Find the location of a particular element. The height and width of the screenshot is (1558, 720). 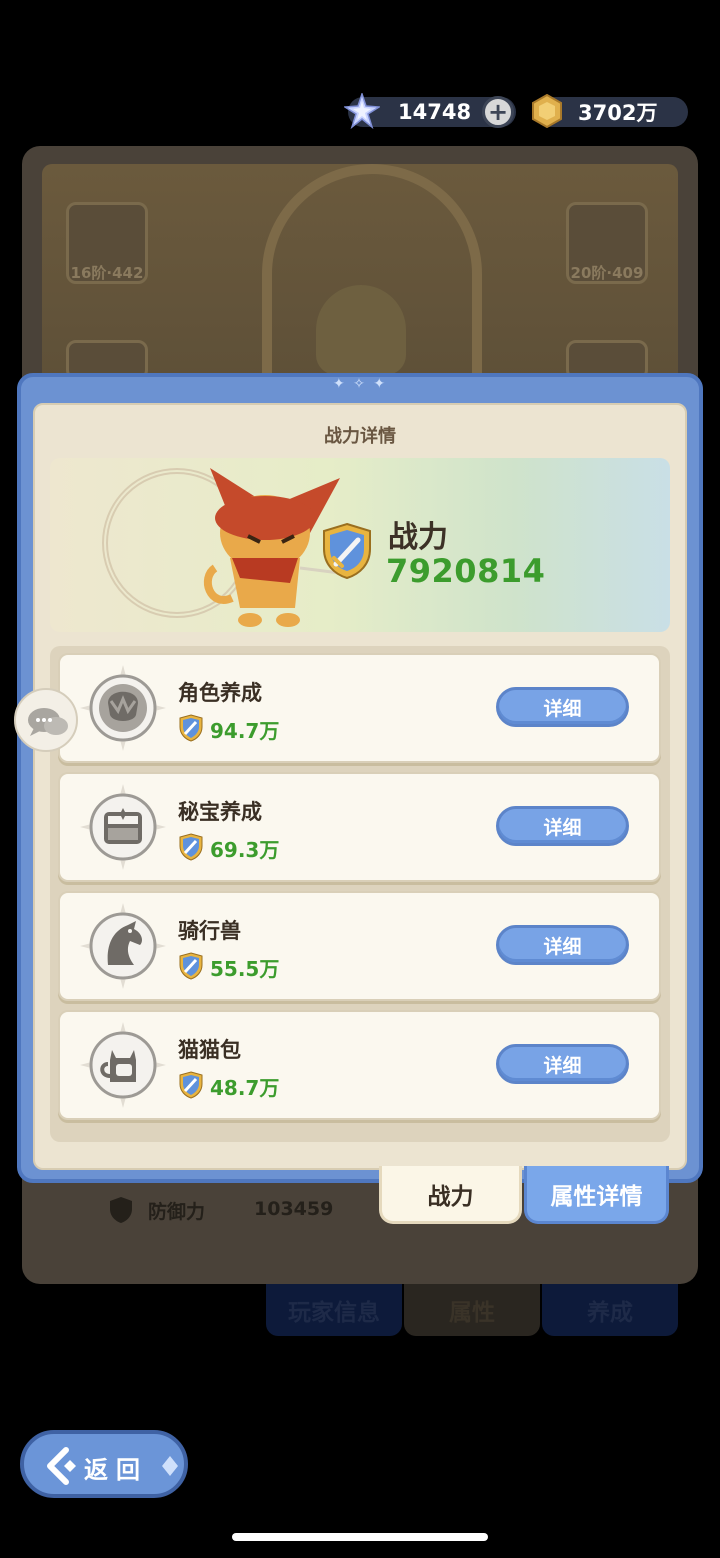

detail-button-mount: 详细 is located at coordinates (562, 945).